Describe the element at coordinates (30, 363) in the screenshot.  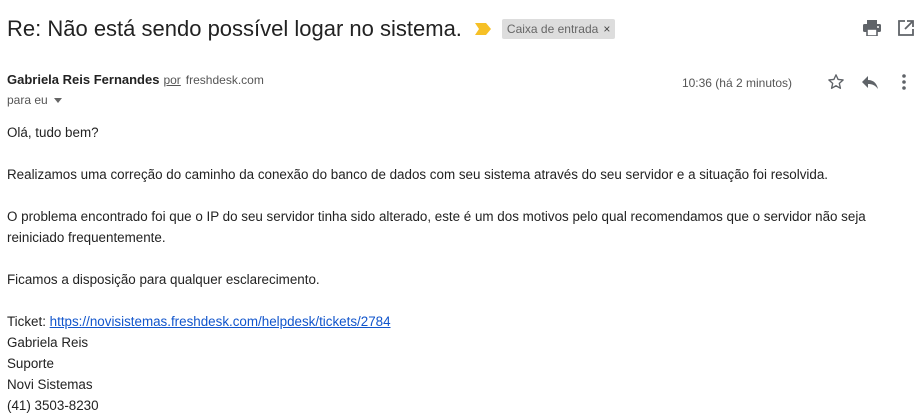
I see `signature-line: Suporte` at that location.